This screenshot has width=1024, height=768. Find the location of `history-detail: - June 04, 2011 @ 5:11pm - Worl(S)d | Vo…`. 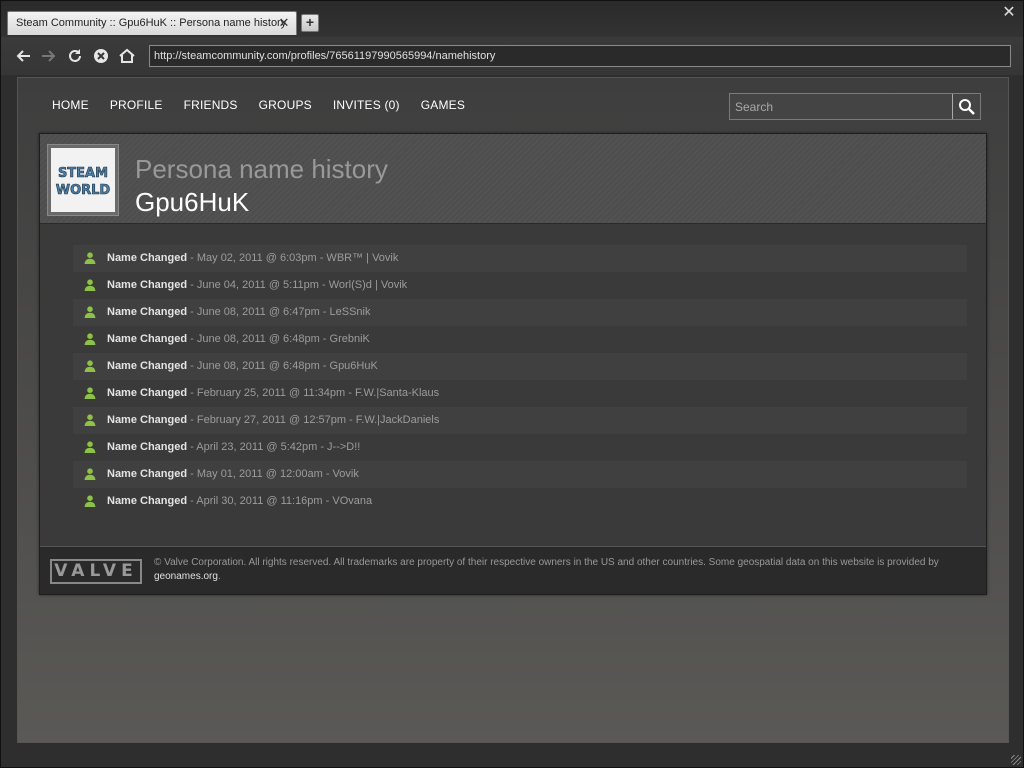

history-detail: - June 04, 2011 @ 5:11pm - Worl(S)d | Vo… is located at coordinates (297, 285).